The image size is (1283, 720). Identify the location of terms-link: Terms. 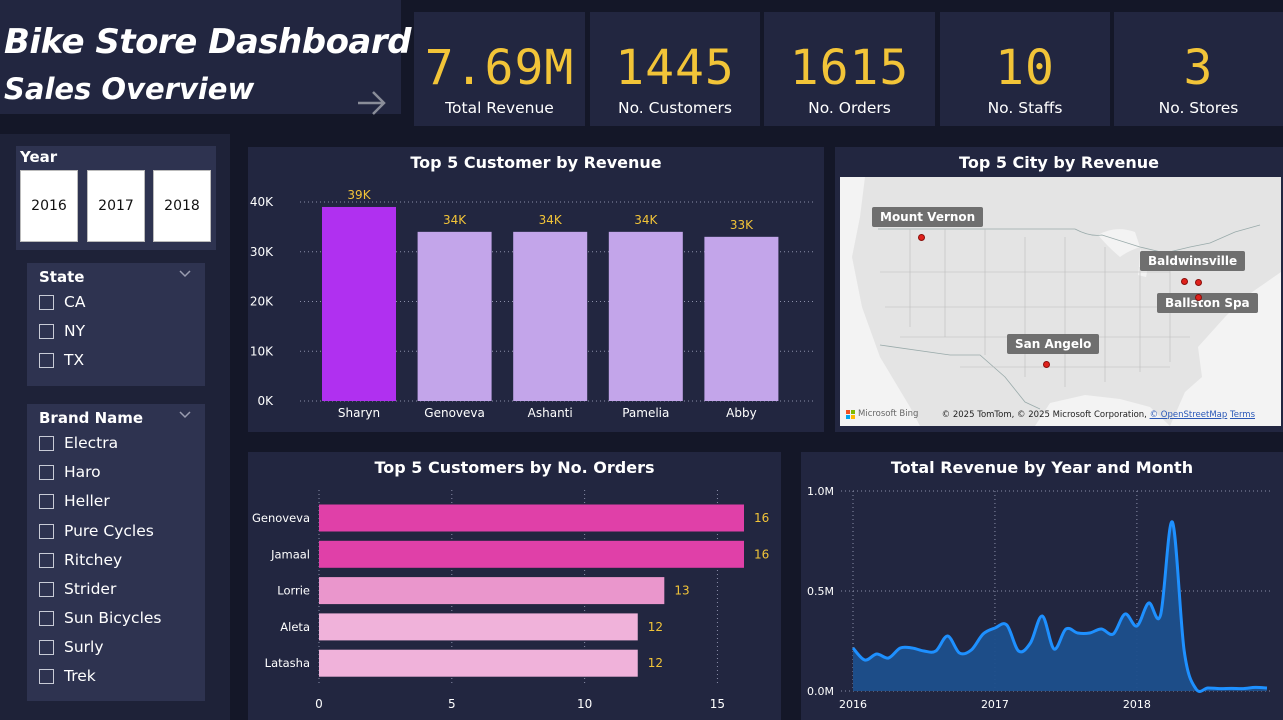
(1242, 415).